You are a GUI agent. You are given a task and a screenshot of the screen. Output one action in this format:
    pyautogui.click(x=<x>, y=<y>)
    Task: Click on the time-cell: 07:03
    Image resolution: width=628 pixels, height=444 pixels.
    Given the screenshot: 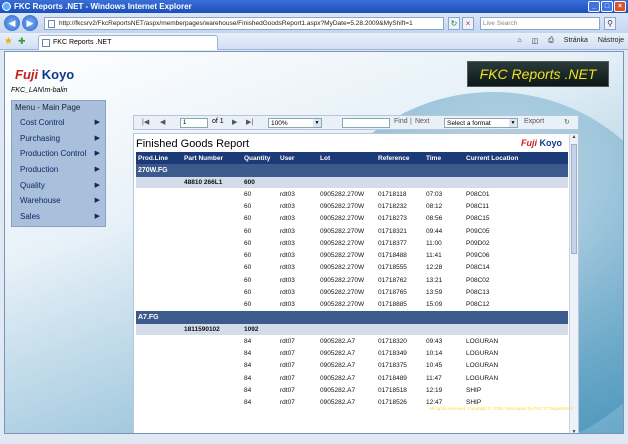 What is the action you would take?
    pyautogui.click(x=434, y=194)
    